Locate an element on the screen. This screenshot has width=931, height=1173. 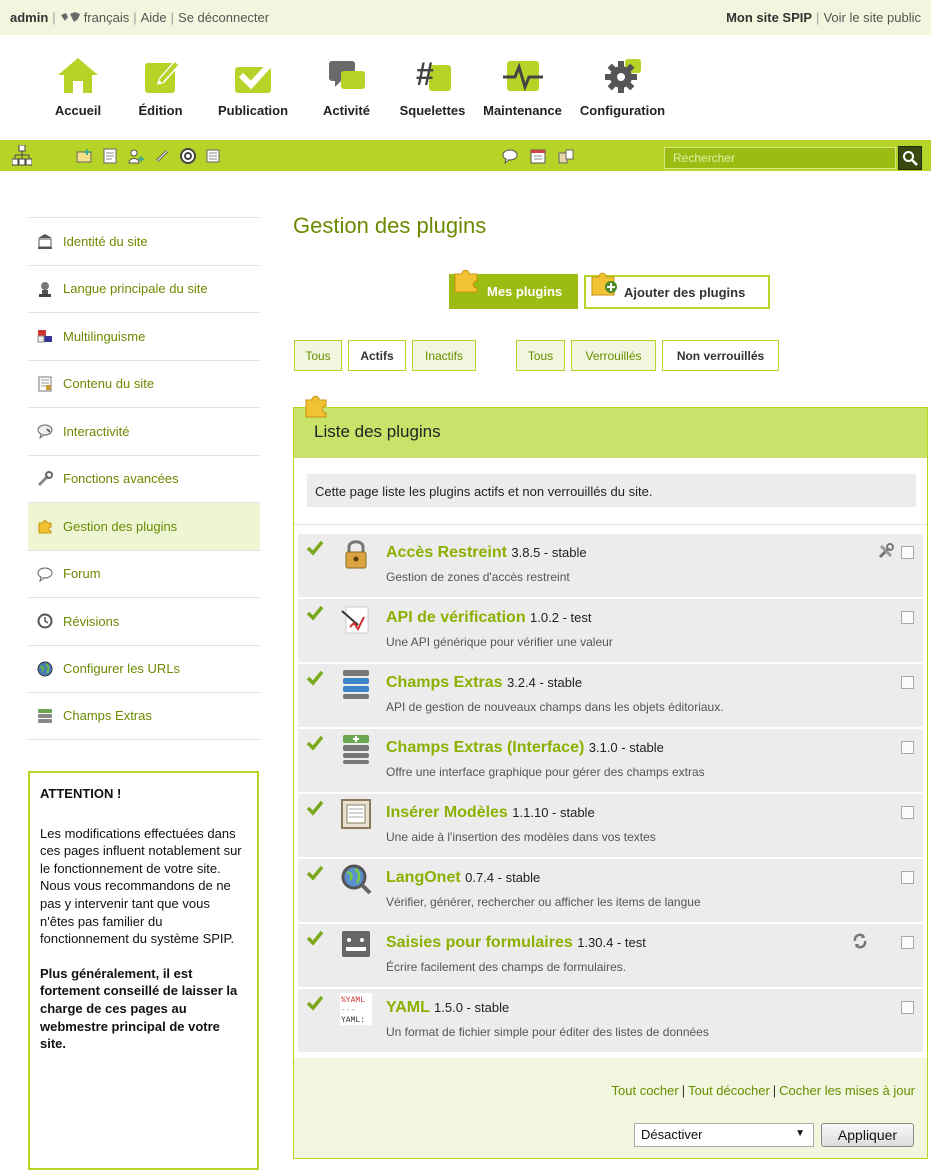
sidebar-item-fonctions-avancees: Fonctions avancées is located at coordinates (144, 478).